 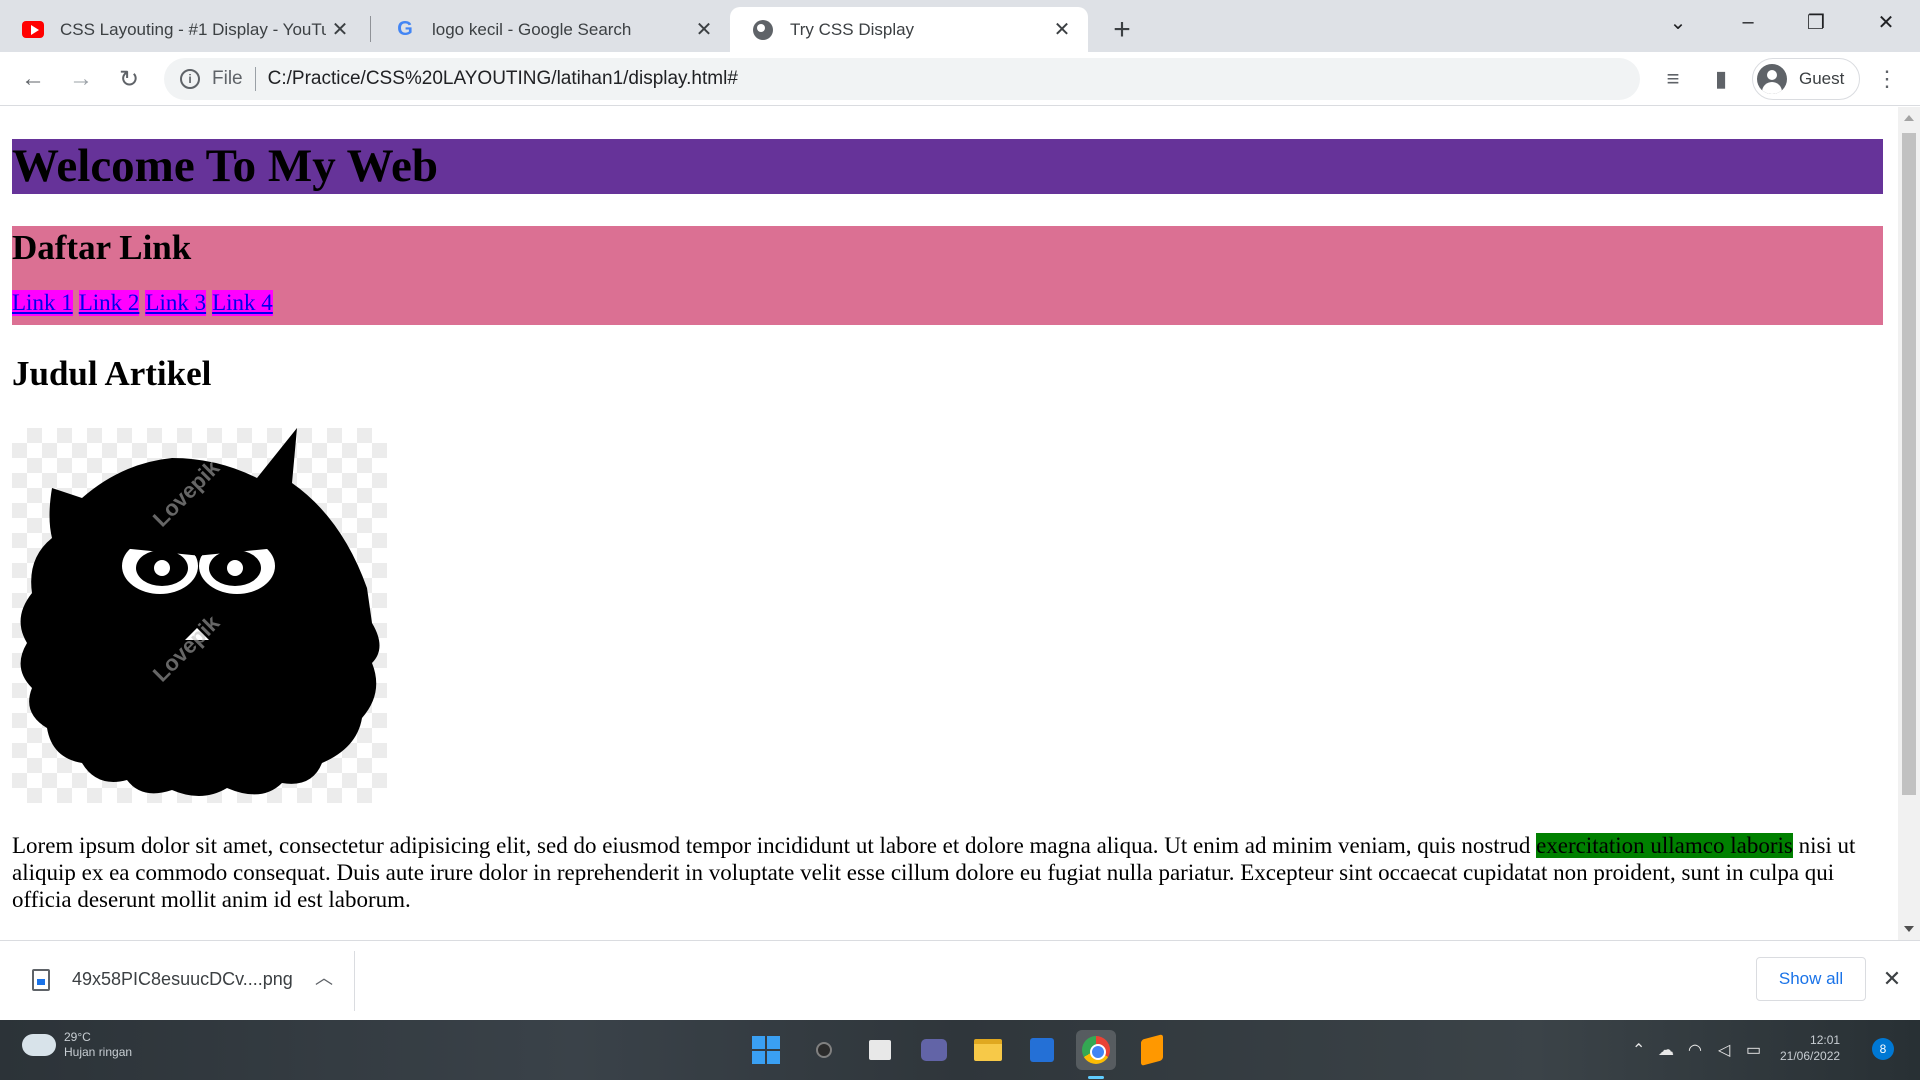 What do you see at coordinates (1724, 1050) in the screenshot?
I see `speaker-icon: ◁` at bounding box center [1724, 1050].